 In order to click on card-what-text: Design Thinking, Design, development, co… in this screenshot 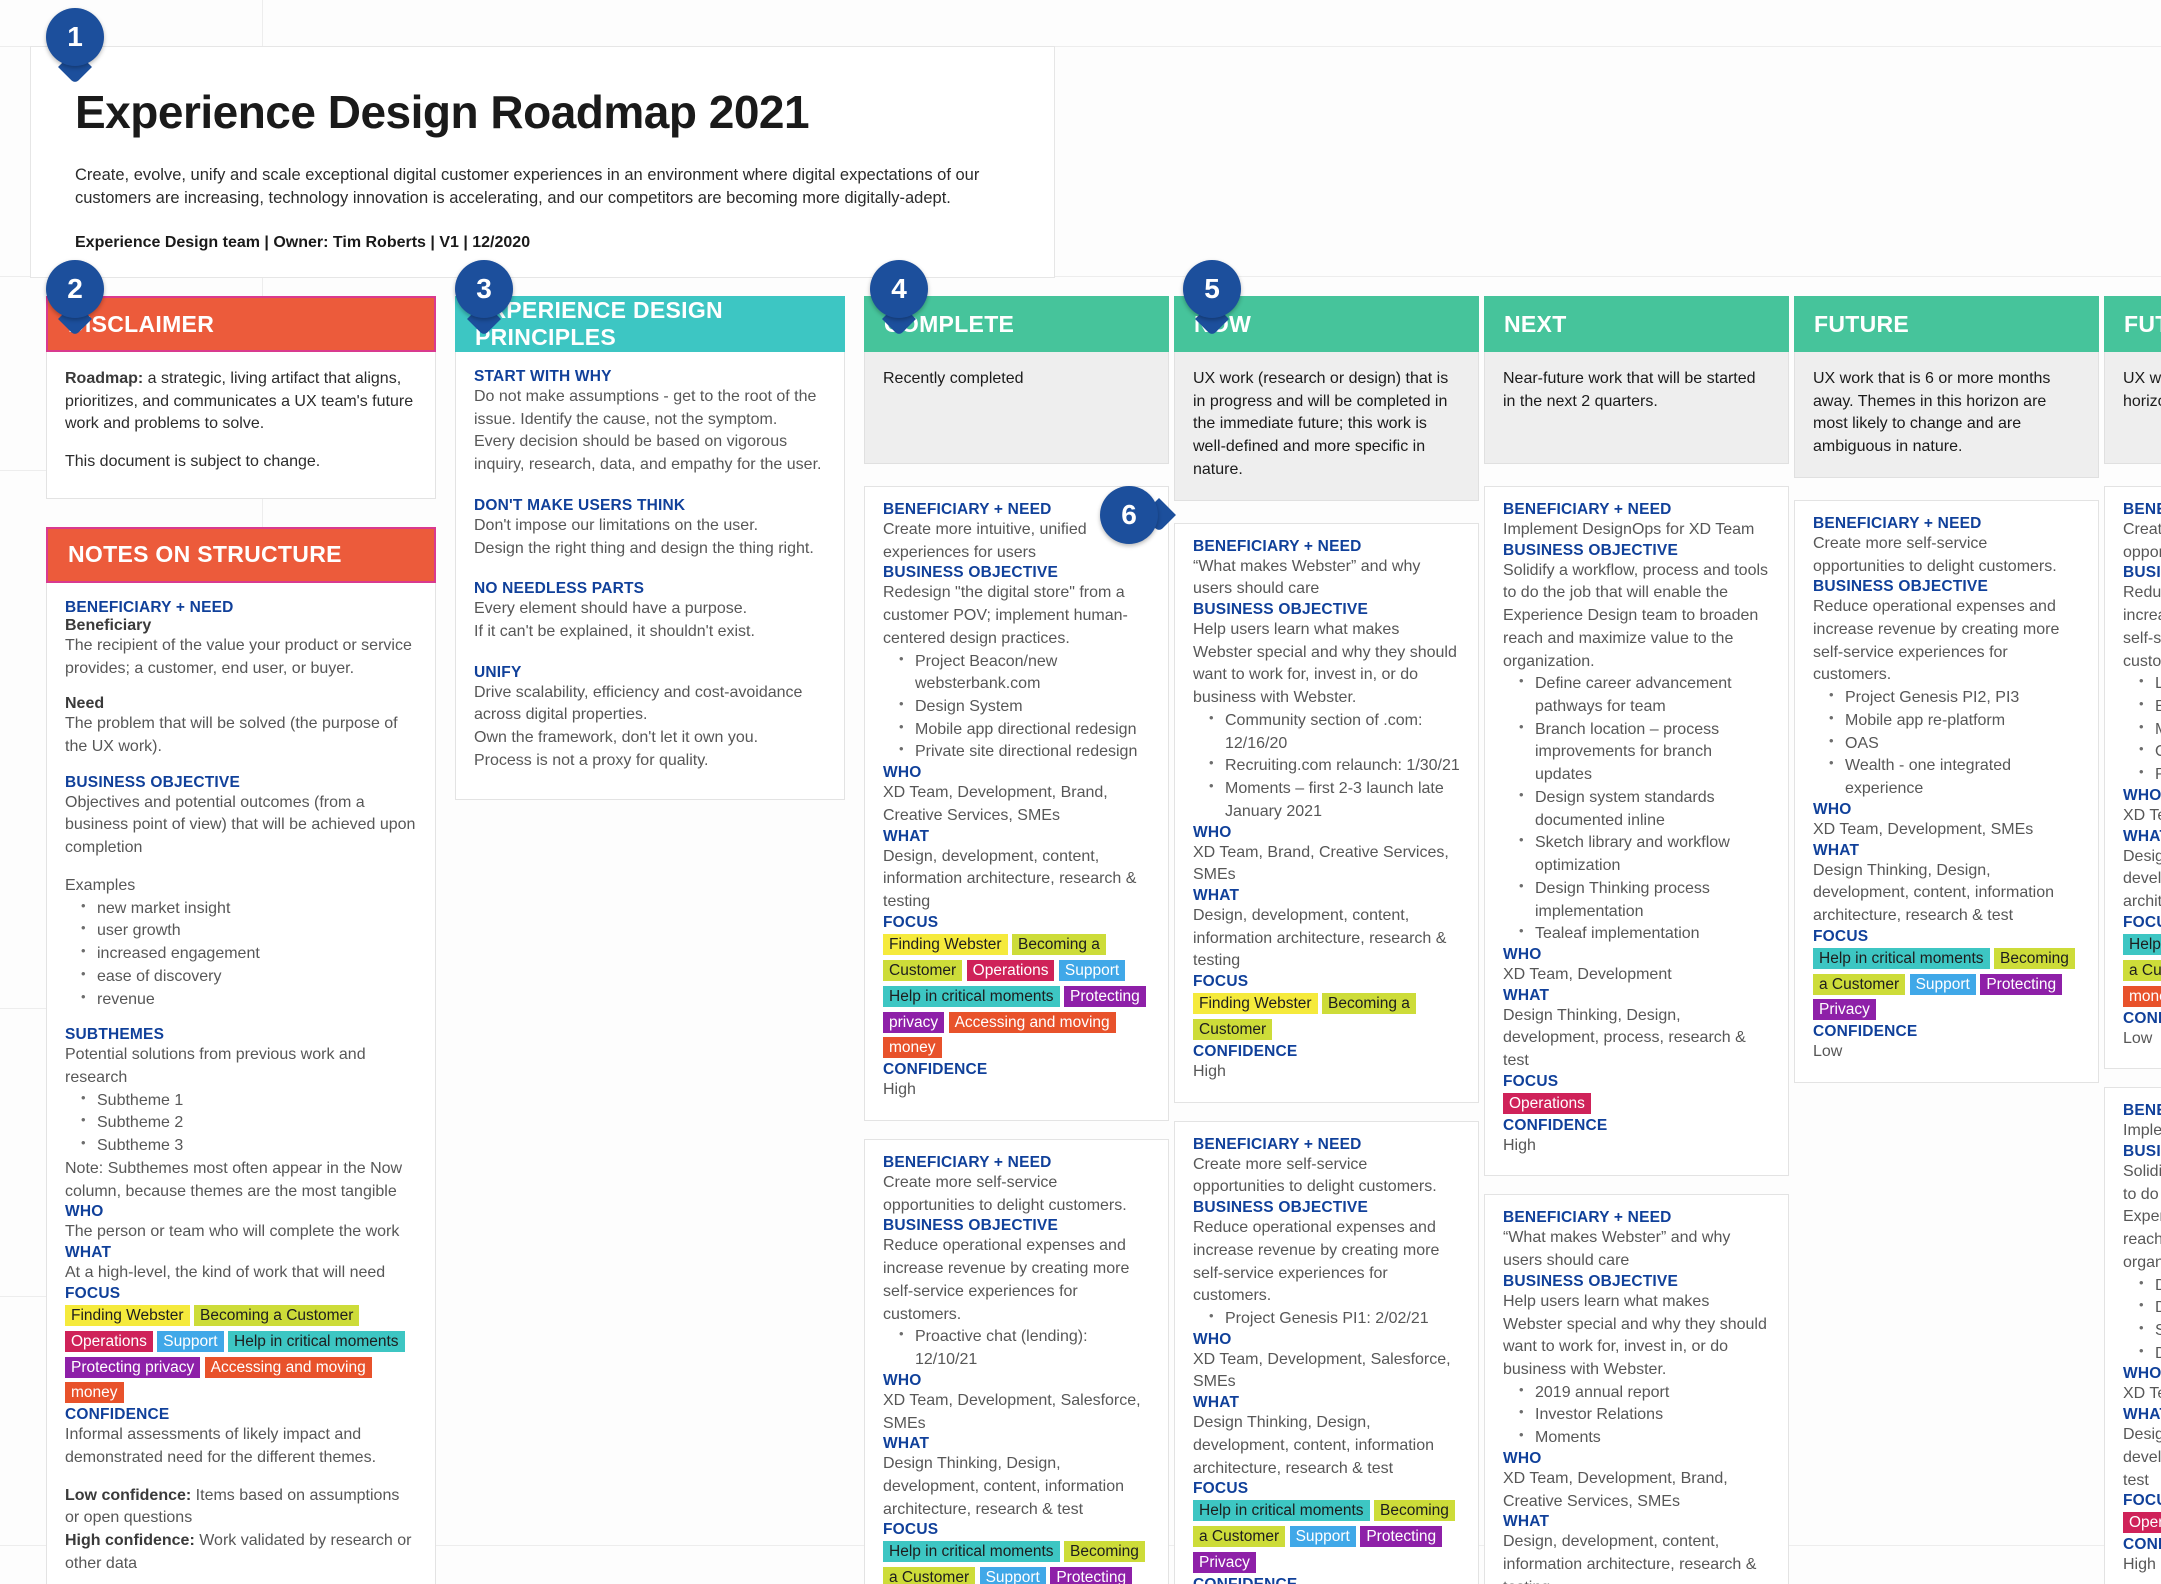, I will do `click(1314, 1445)`.